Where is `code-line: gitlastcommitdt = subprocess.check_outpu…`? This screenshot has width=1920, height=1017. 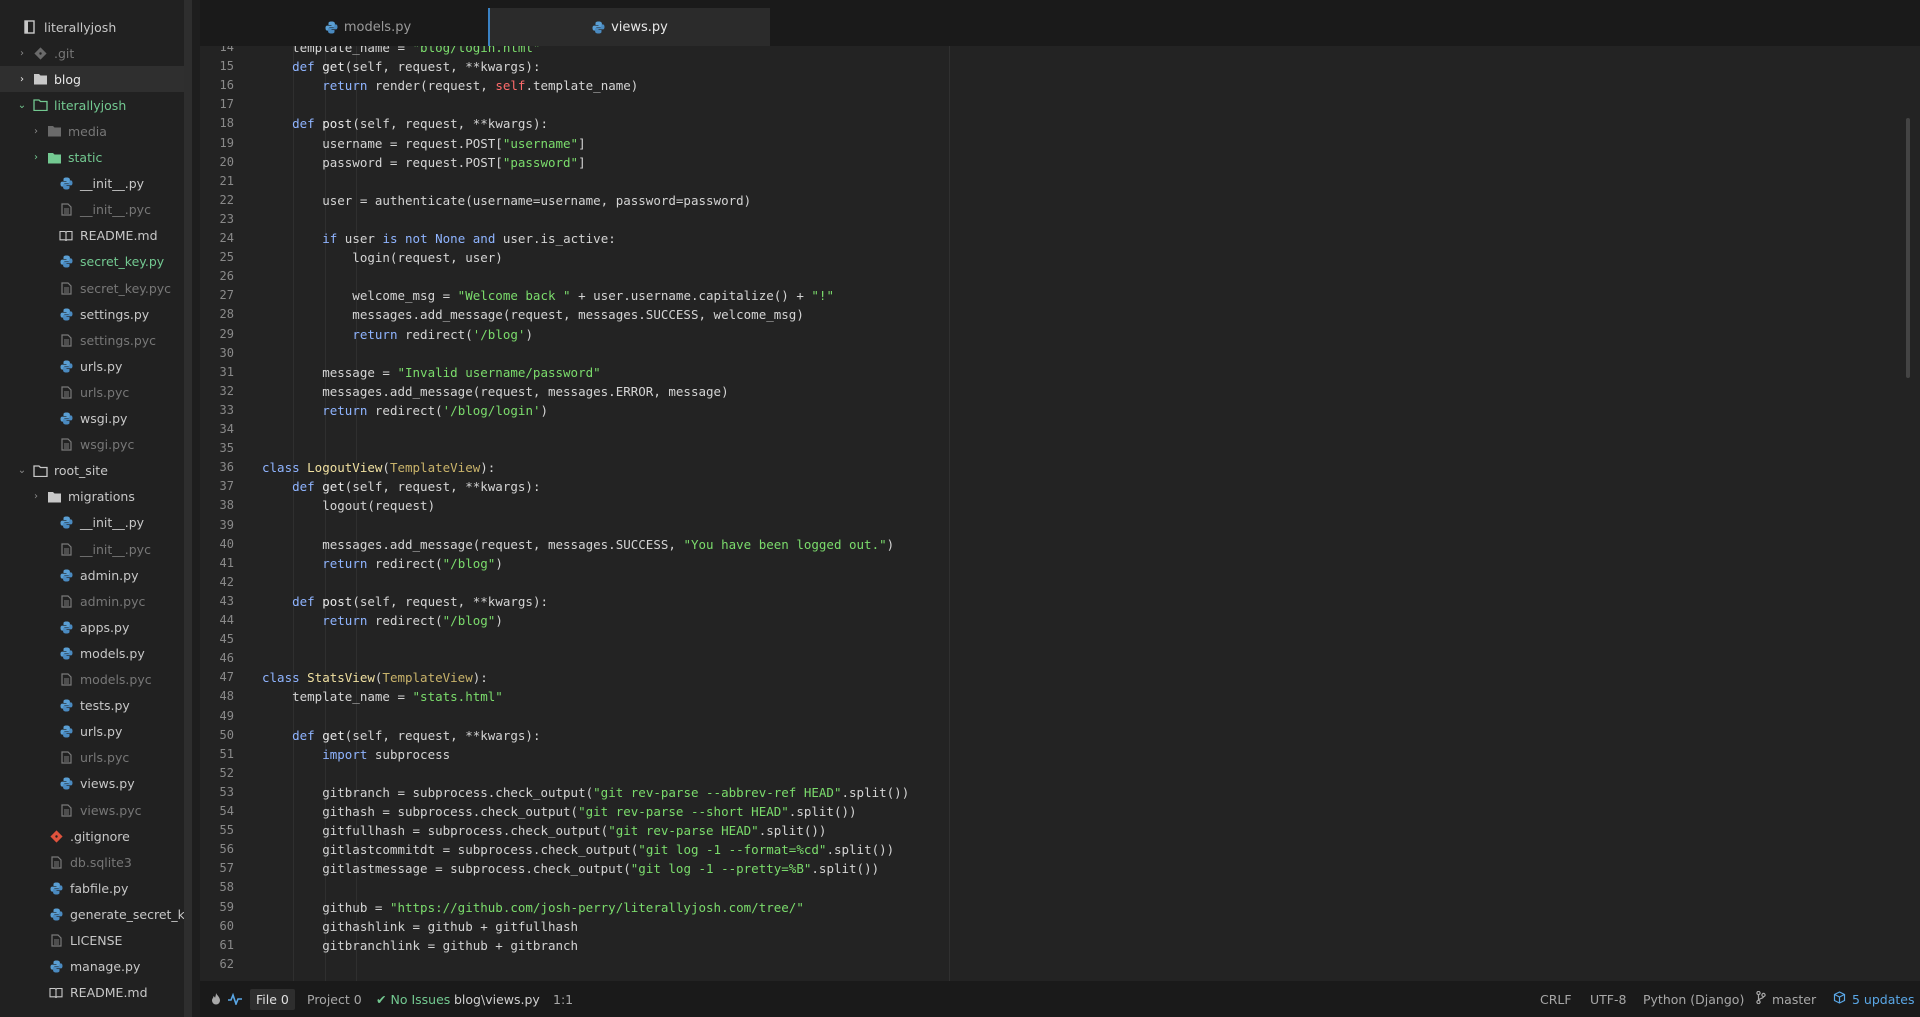 code-line: gitlastcommitdt = subprocess.check_outpu… is located at coordinates (578, 849).